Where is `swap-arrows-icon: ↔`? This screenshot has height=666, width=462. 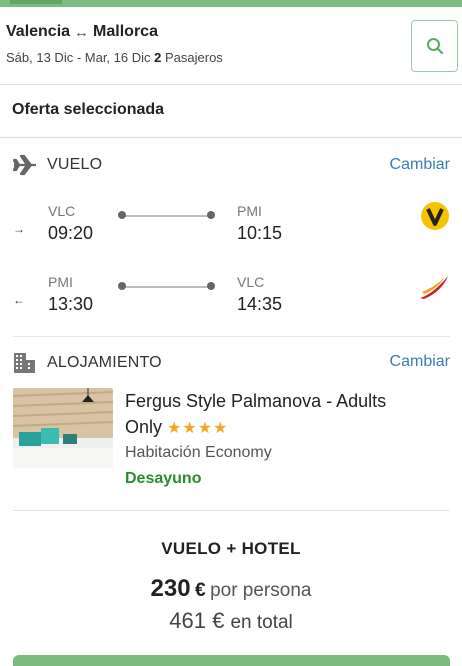 swap-arrows-icon: ↔ is located at coordinates (82, 32).